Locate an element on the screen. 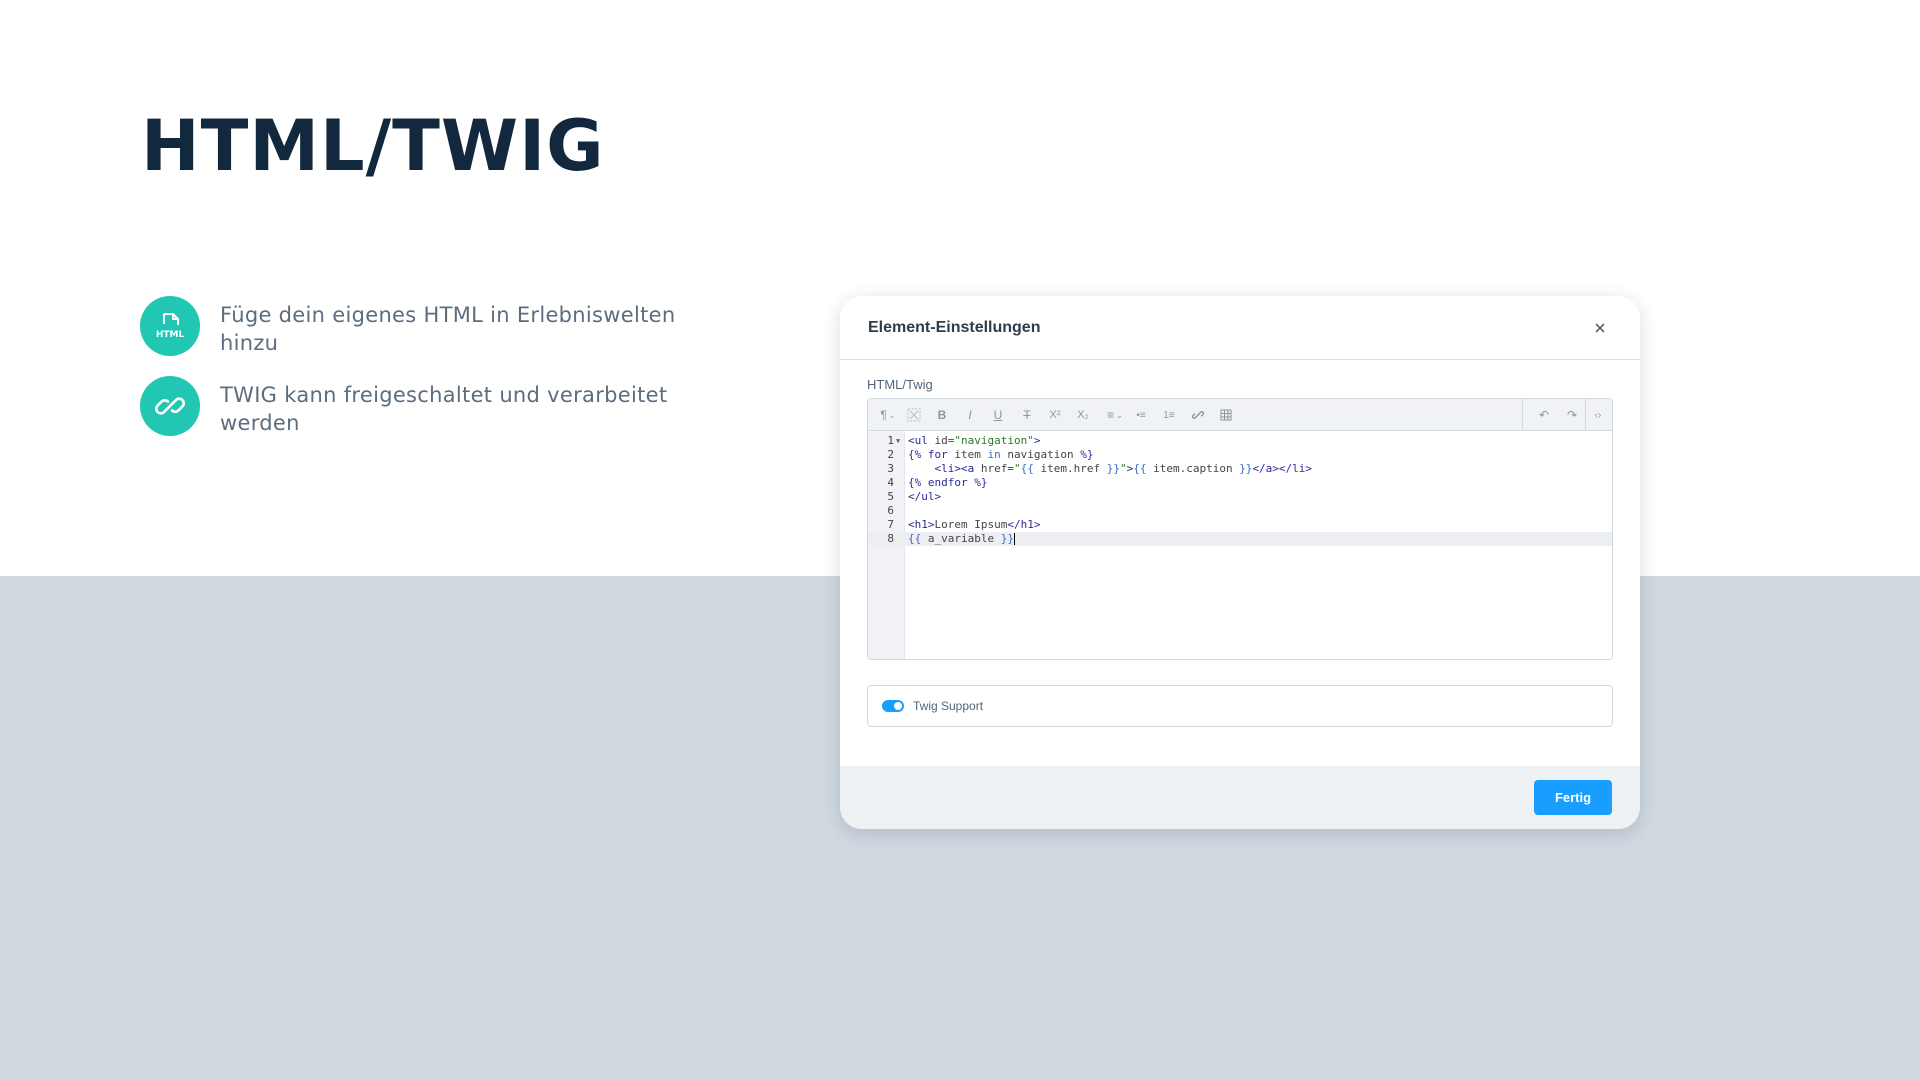  undo-icon: ↶ is located at coordinates (1544, 415).